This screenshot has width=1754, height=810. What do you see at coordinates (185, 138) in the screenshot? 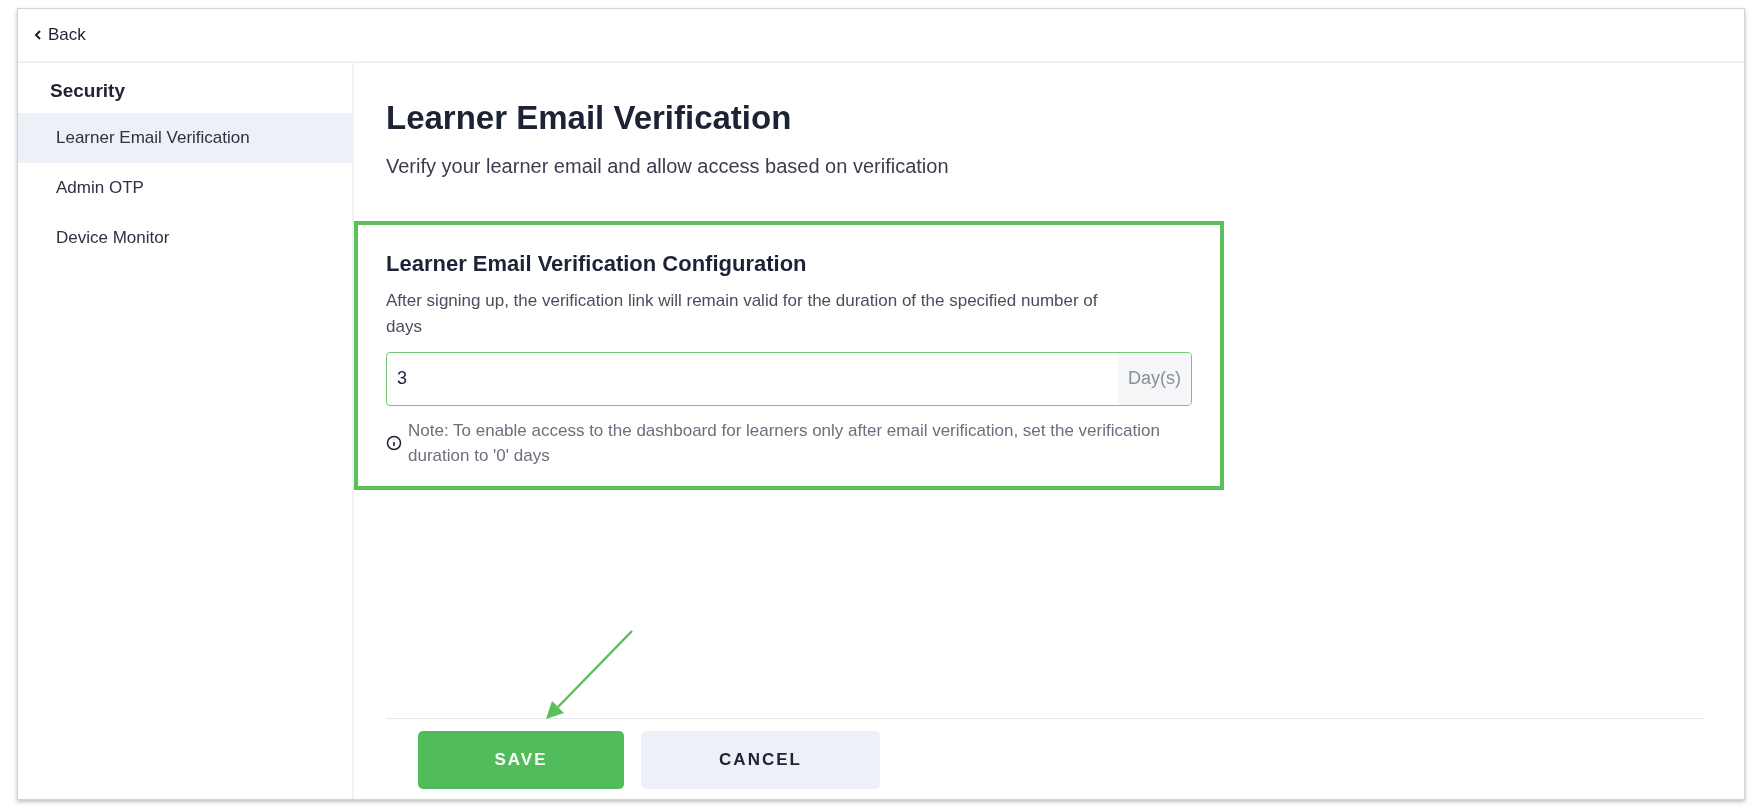
I see `sidebar-item: Learner Email Verification` at bounding box center [185, 138].